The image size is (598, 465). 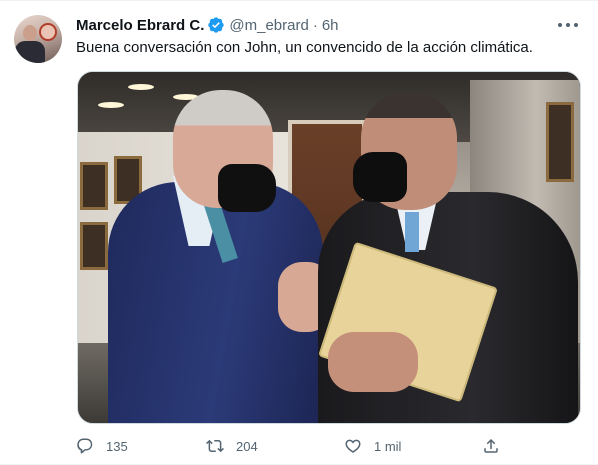 What do you see at coordinates (216, 25) in the screenshot?
I see `verified-badge-icon` at bounding box center [216, 25].